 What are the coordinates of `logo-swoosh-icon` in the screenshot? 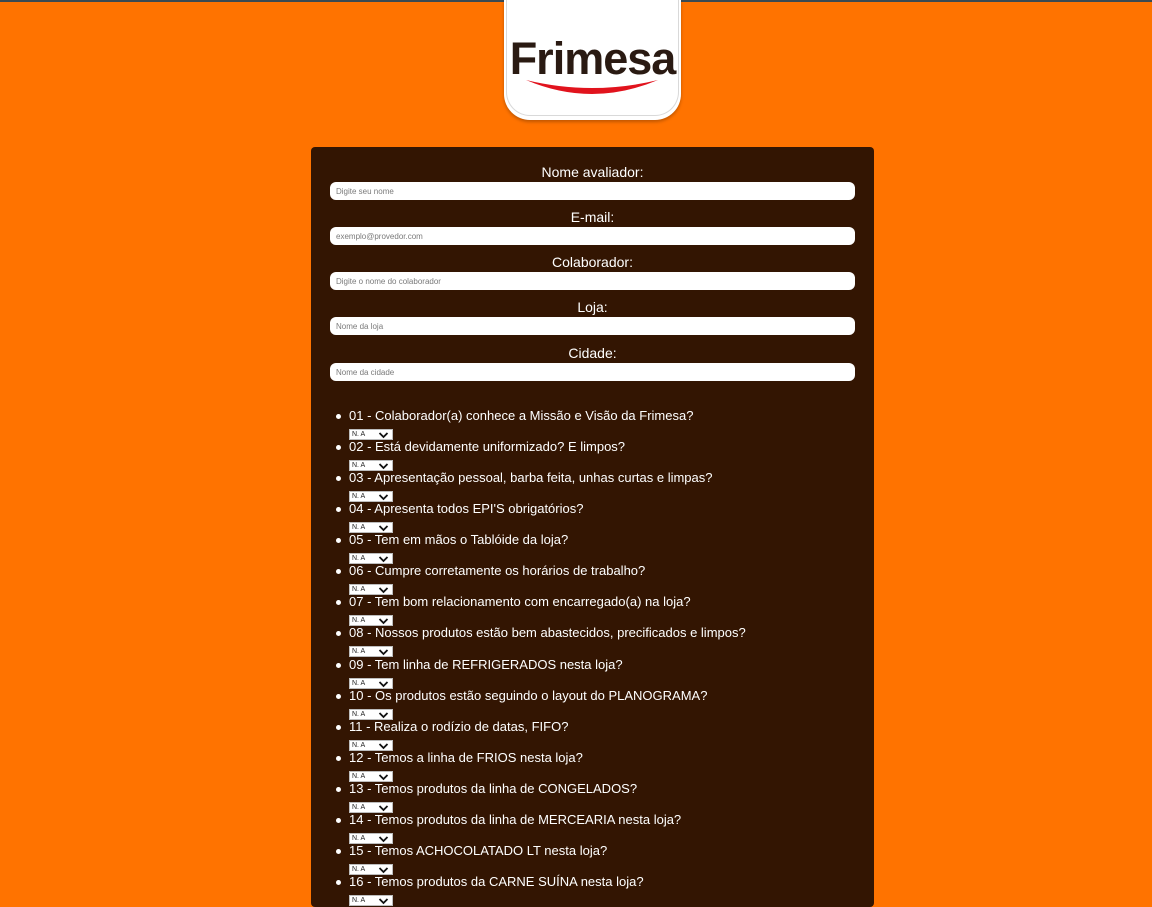 It's located at (592, 87).